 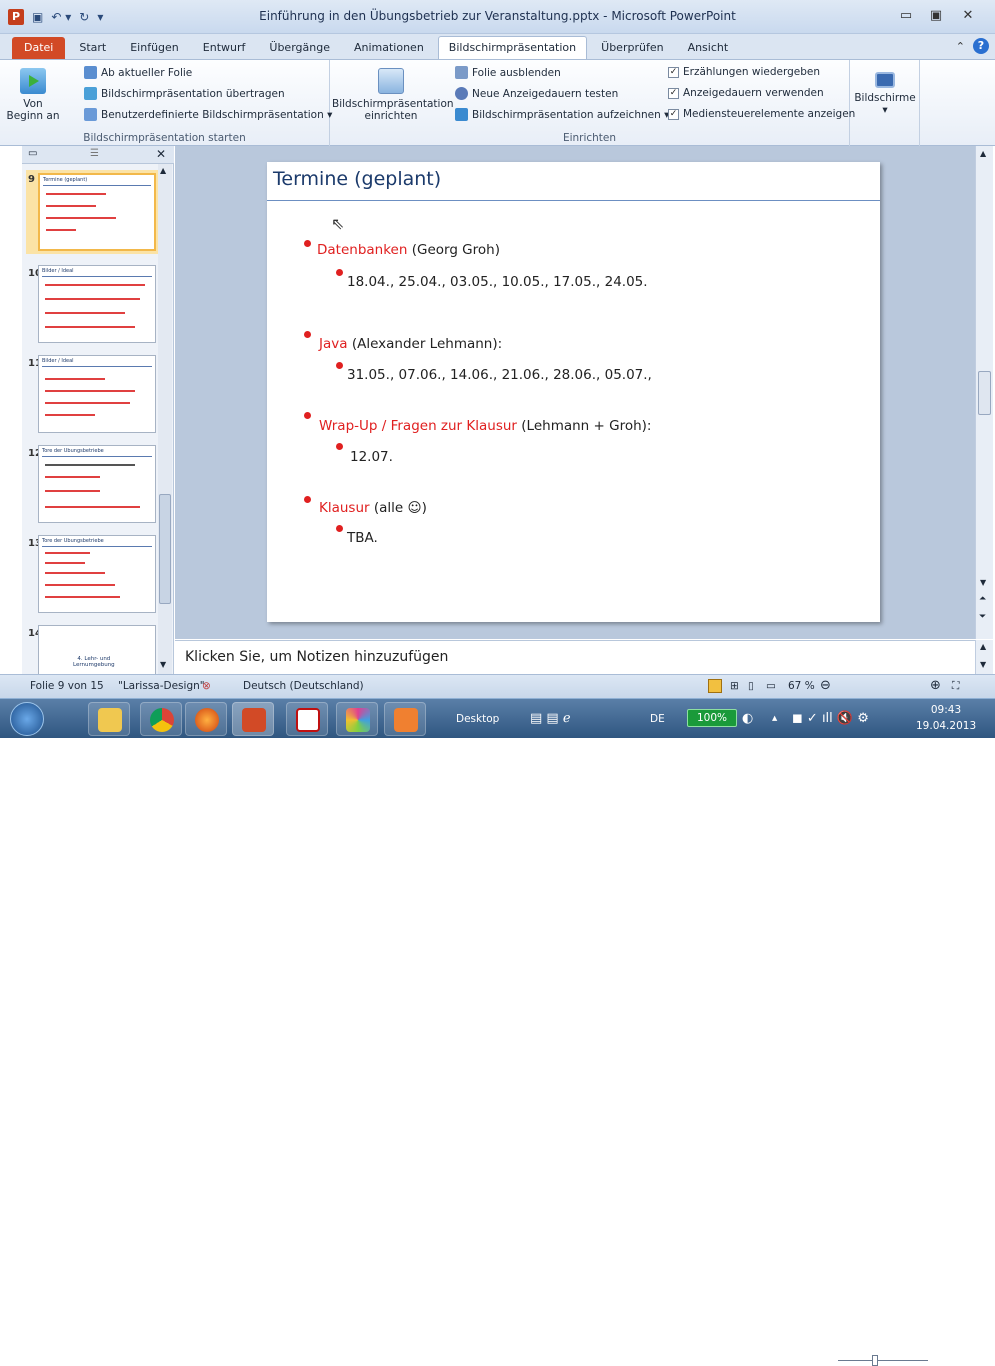 What do you see at coordinates (946, 710) in the screenshot?
I see `clock-time: 09:43` at bounding box center [946, 710].